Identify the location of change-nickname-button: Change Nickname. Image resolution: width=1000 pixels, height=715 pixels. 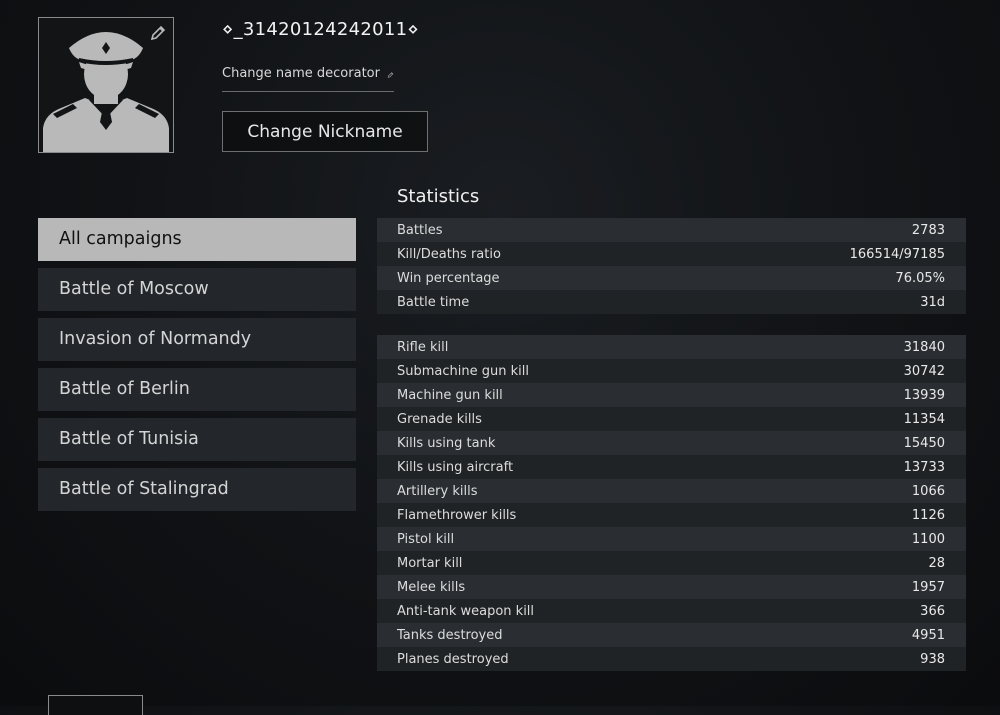
(325, 131).